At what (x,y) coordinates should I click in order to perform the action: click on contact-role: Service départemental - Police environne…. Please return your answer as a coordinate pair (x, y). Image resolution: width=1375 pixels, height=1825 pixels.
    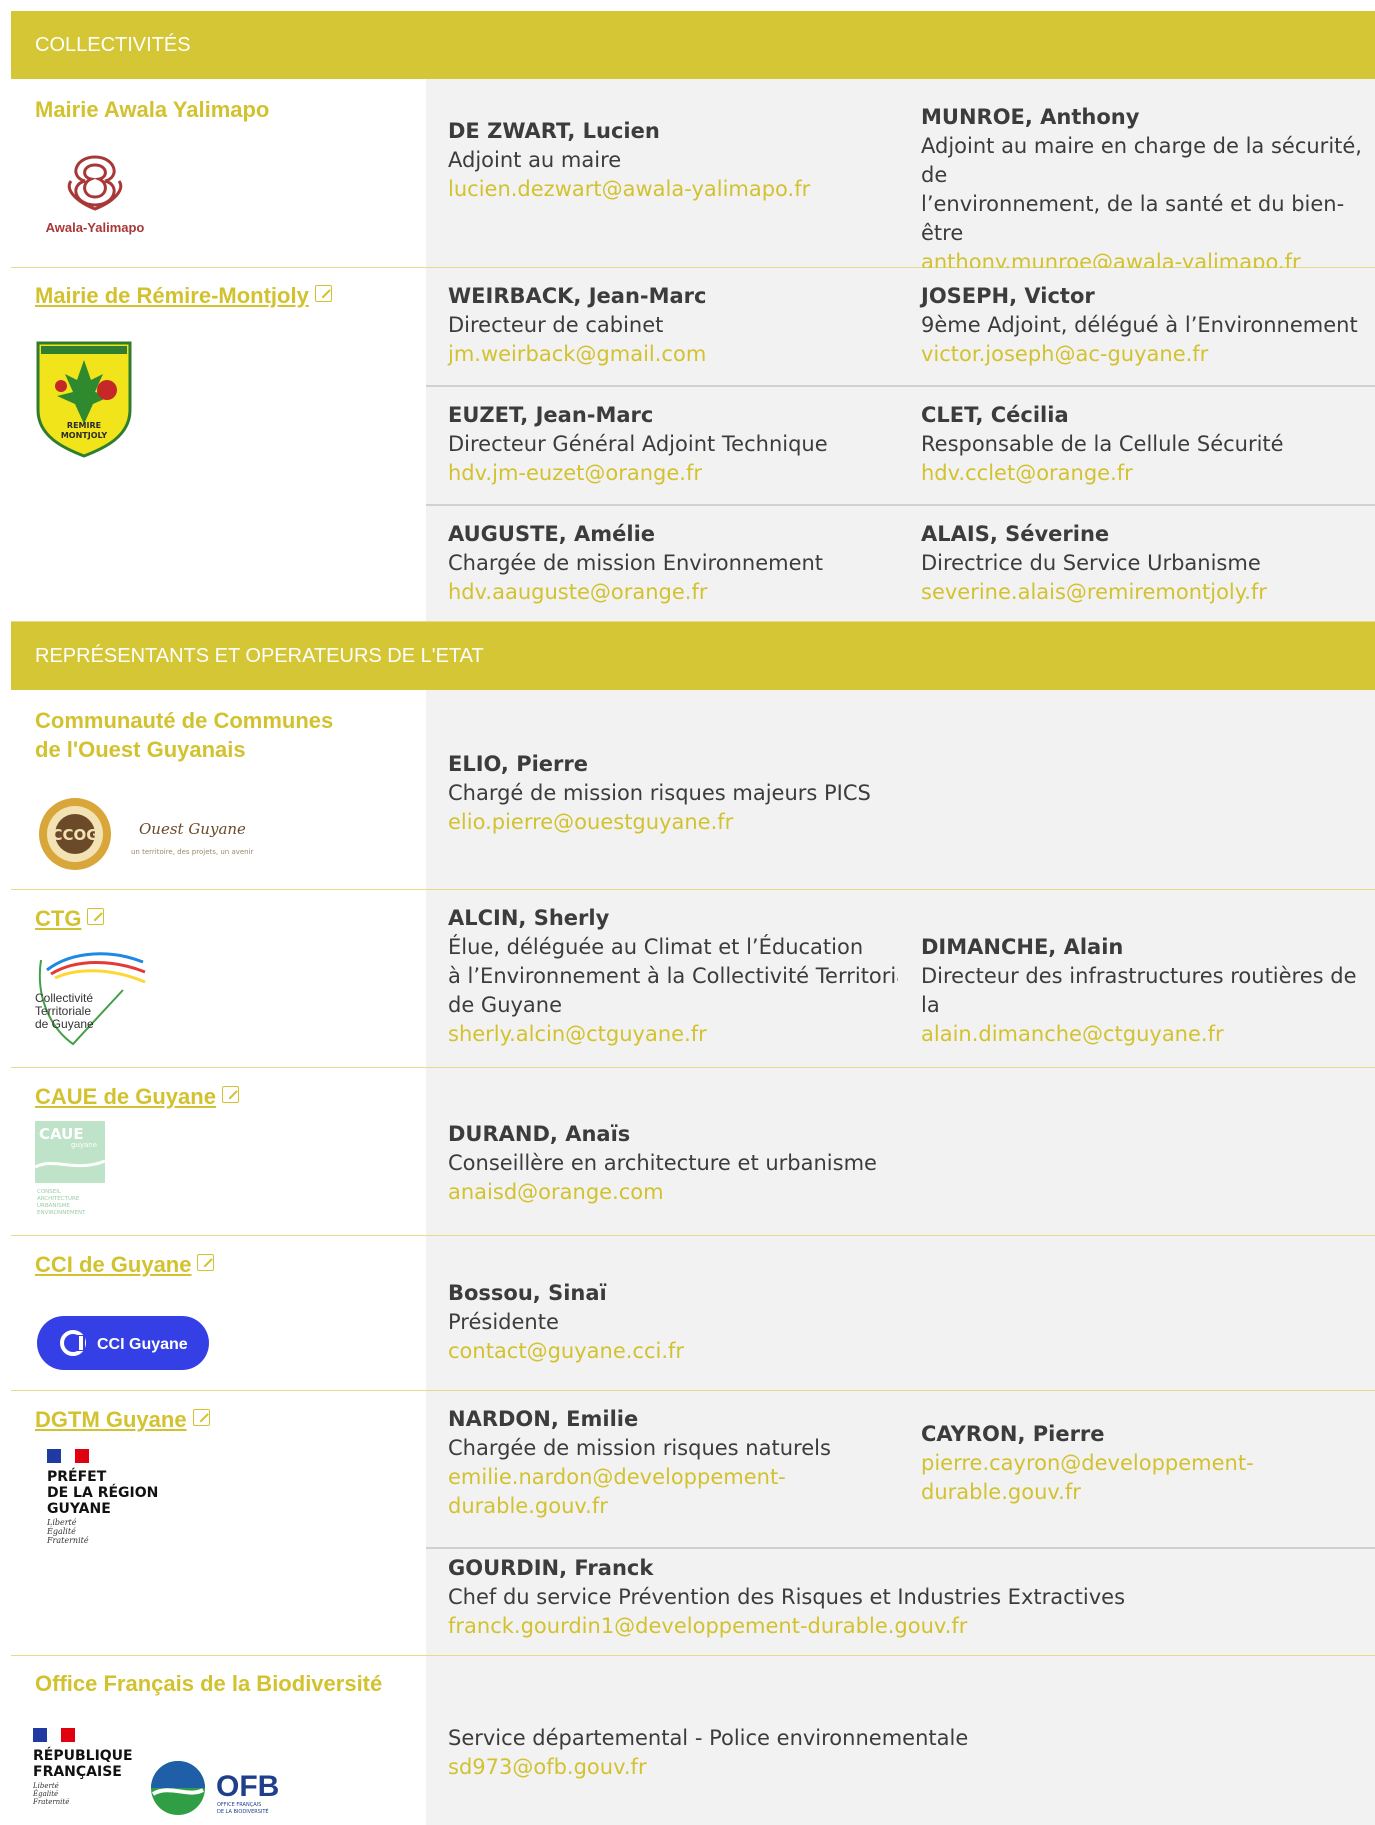
    Looking at the image, I should click on (708, 1738).